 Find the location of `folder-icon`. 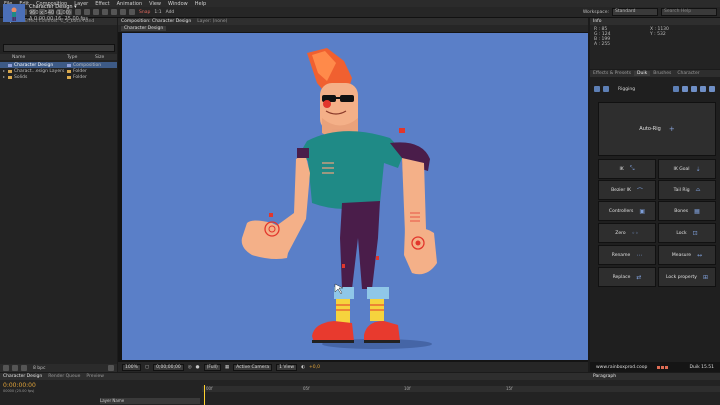

folder-icon is located at coordinates (10, 71).